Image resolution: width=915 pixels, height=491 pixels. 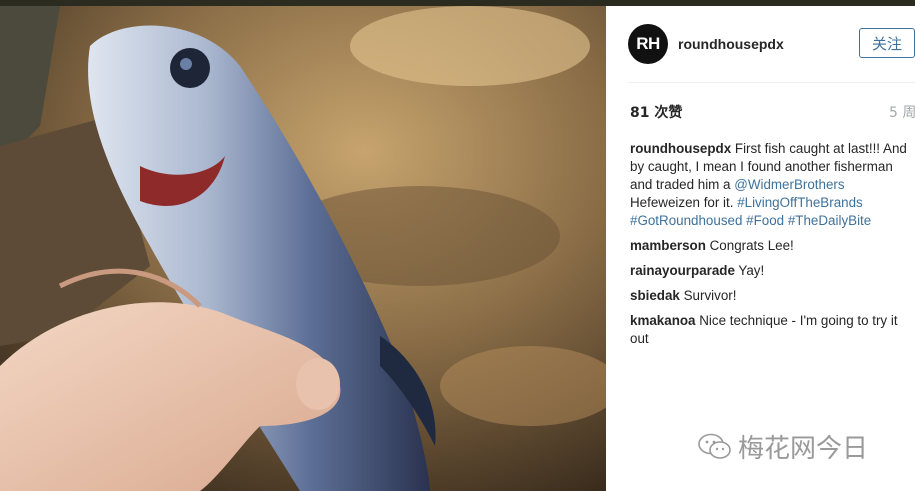 I want to click on comment-item: rainayourparade Yay!, so click(x=772, y=271).